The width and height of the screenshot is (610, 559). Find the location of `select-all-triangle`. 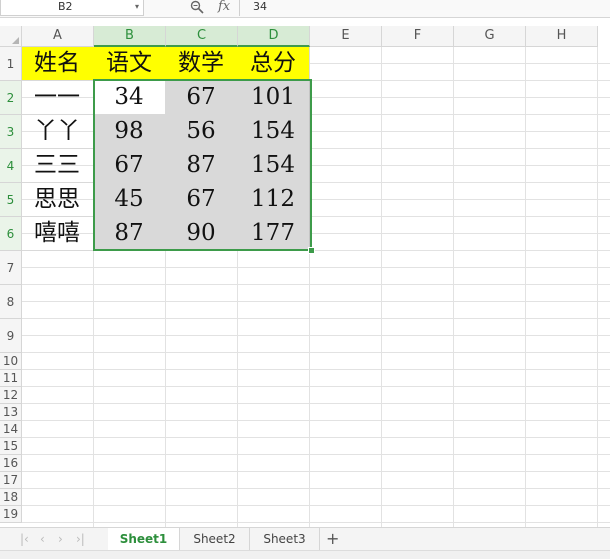

select-all-triangle is located at coordinates (15, 40).